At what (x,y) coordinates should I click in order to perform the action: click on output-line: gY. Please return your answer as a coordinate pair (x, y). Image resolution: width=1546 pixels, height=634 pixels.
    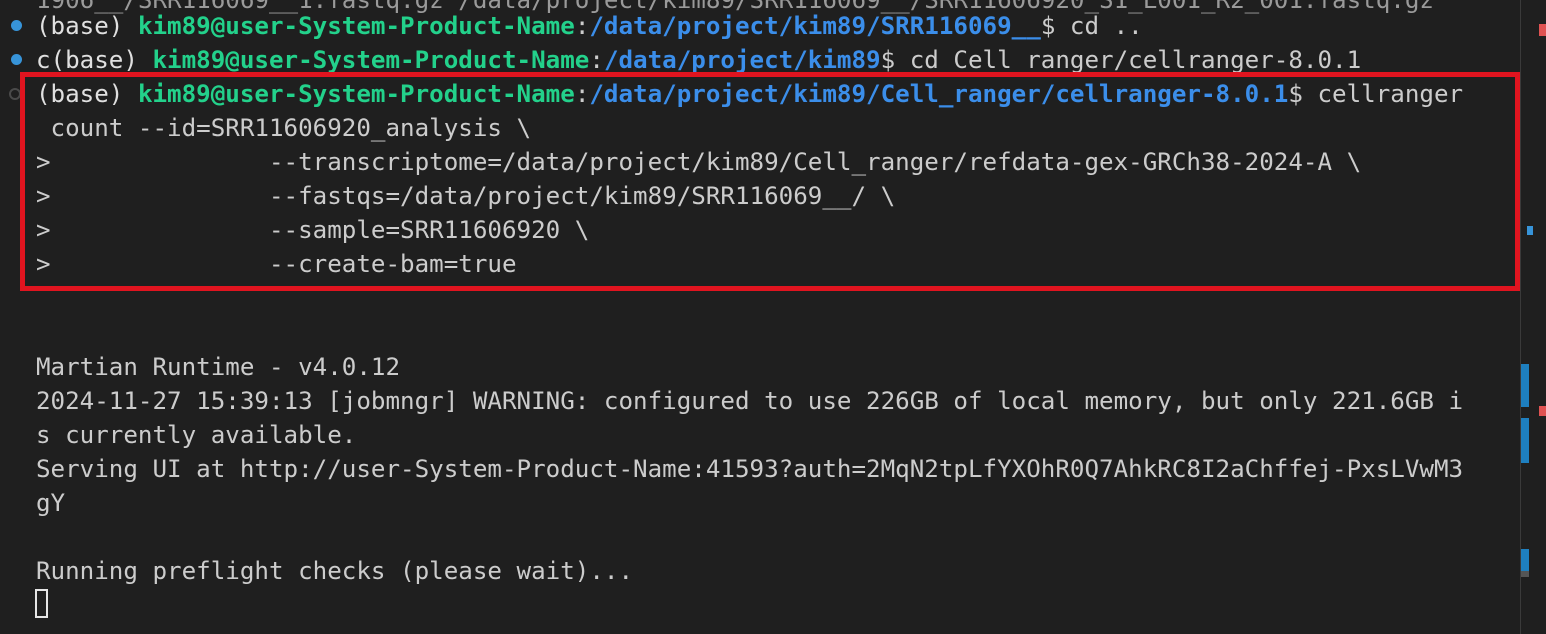
    Looking at the image, I should click on (51, 503).